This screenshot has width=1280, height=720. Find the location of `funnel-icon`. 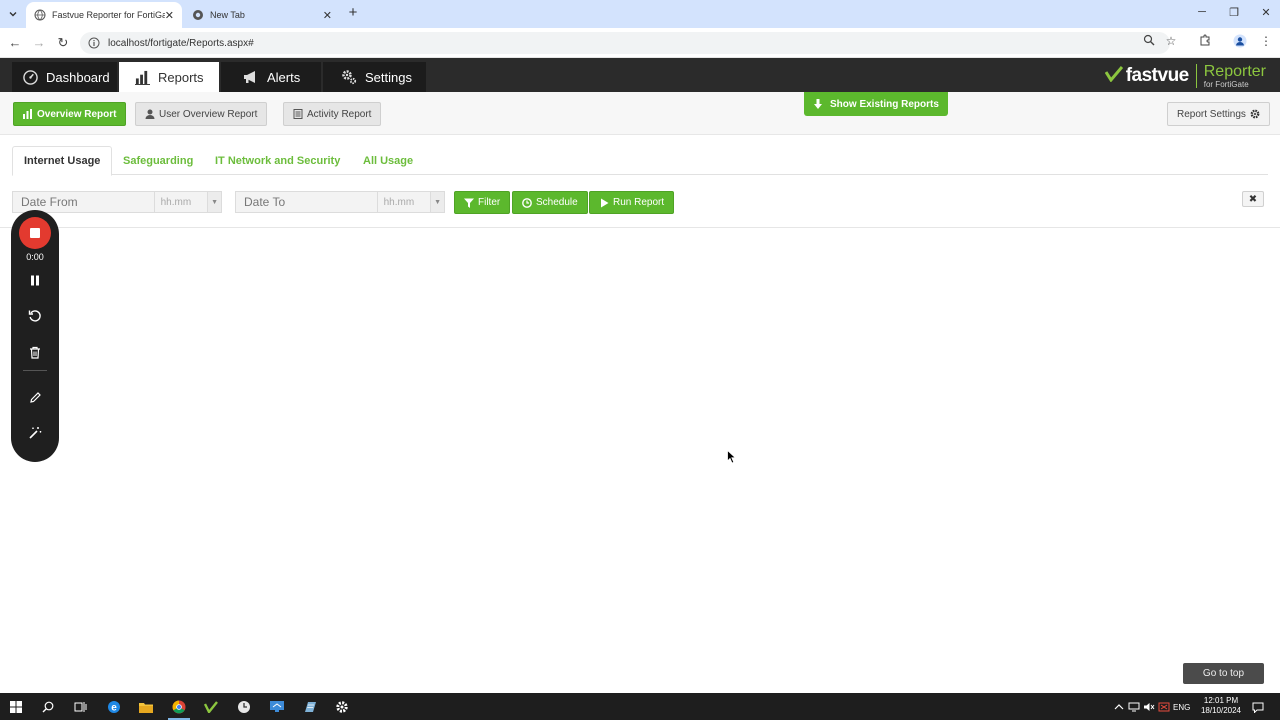

funnel-icon is located at coordinates (469, 203).